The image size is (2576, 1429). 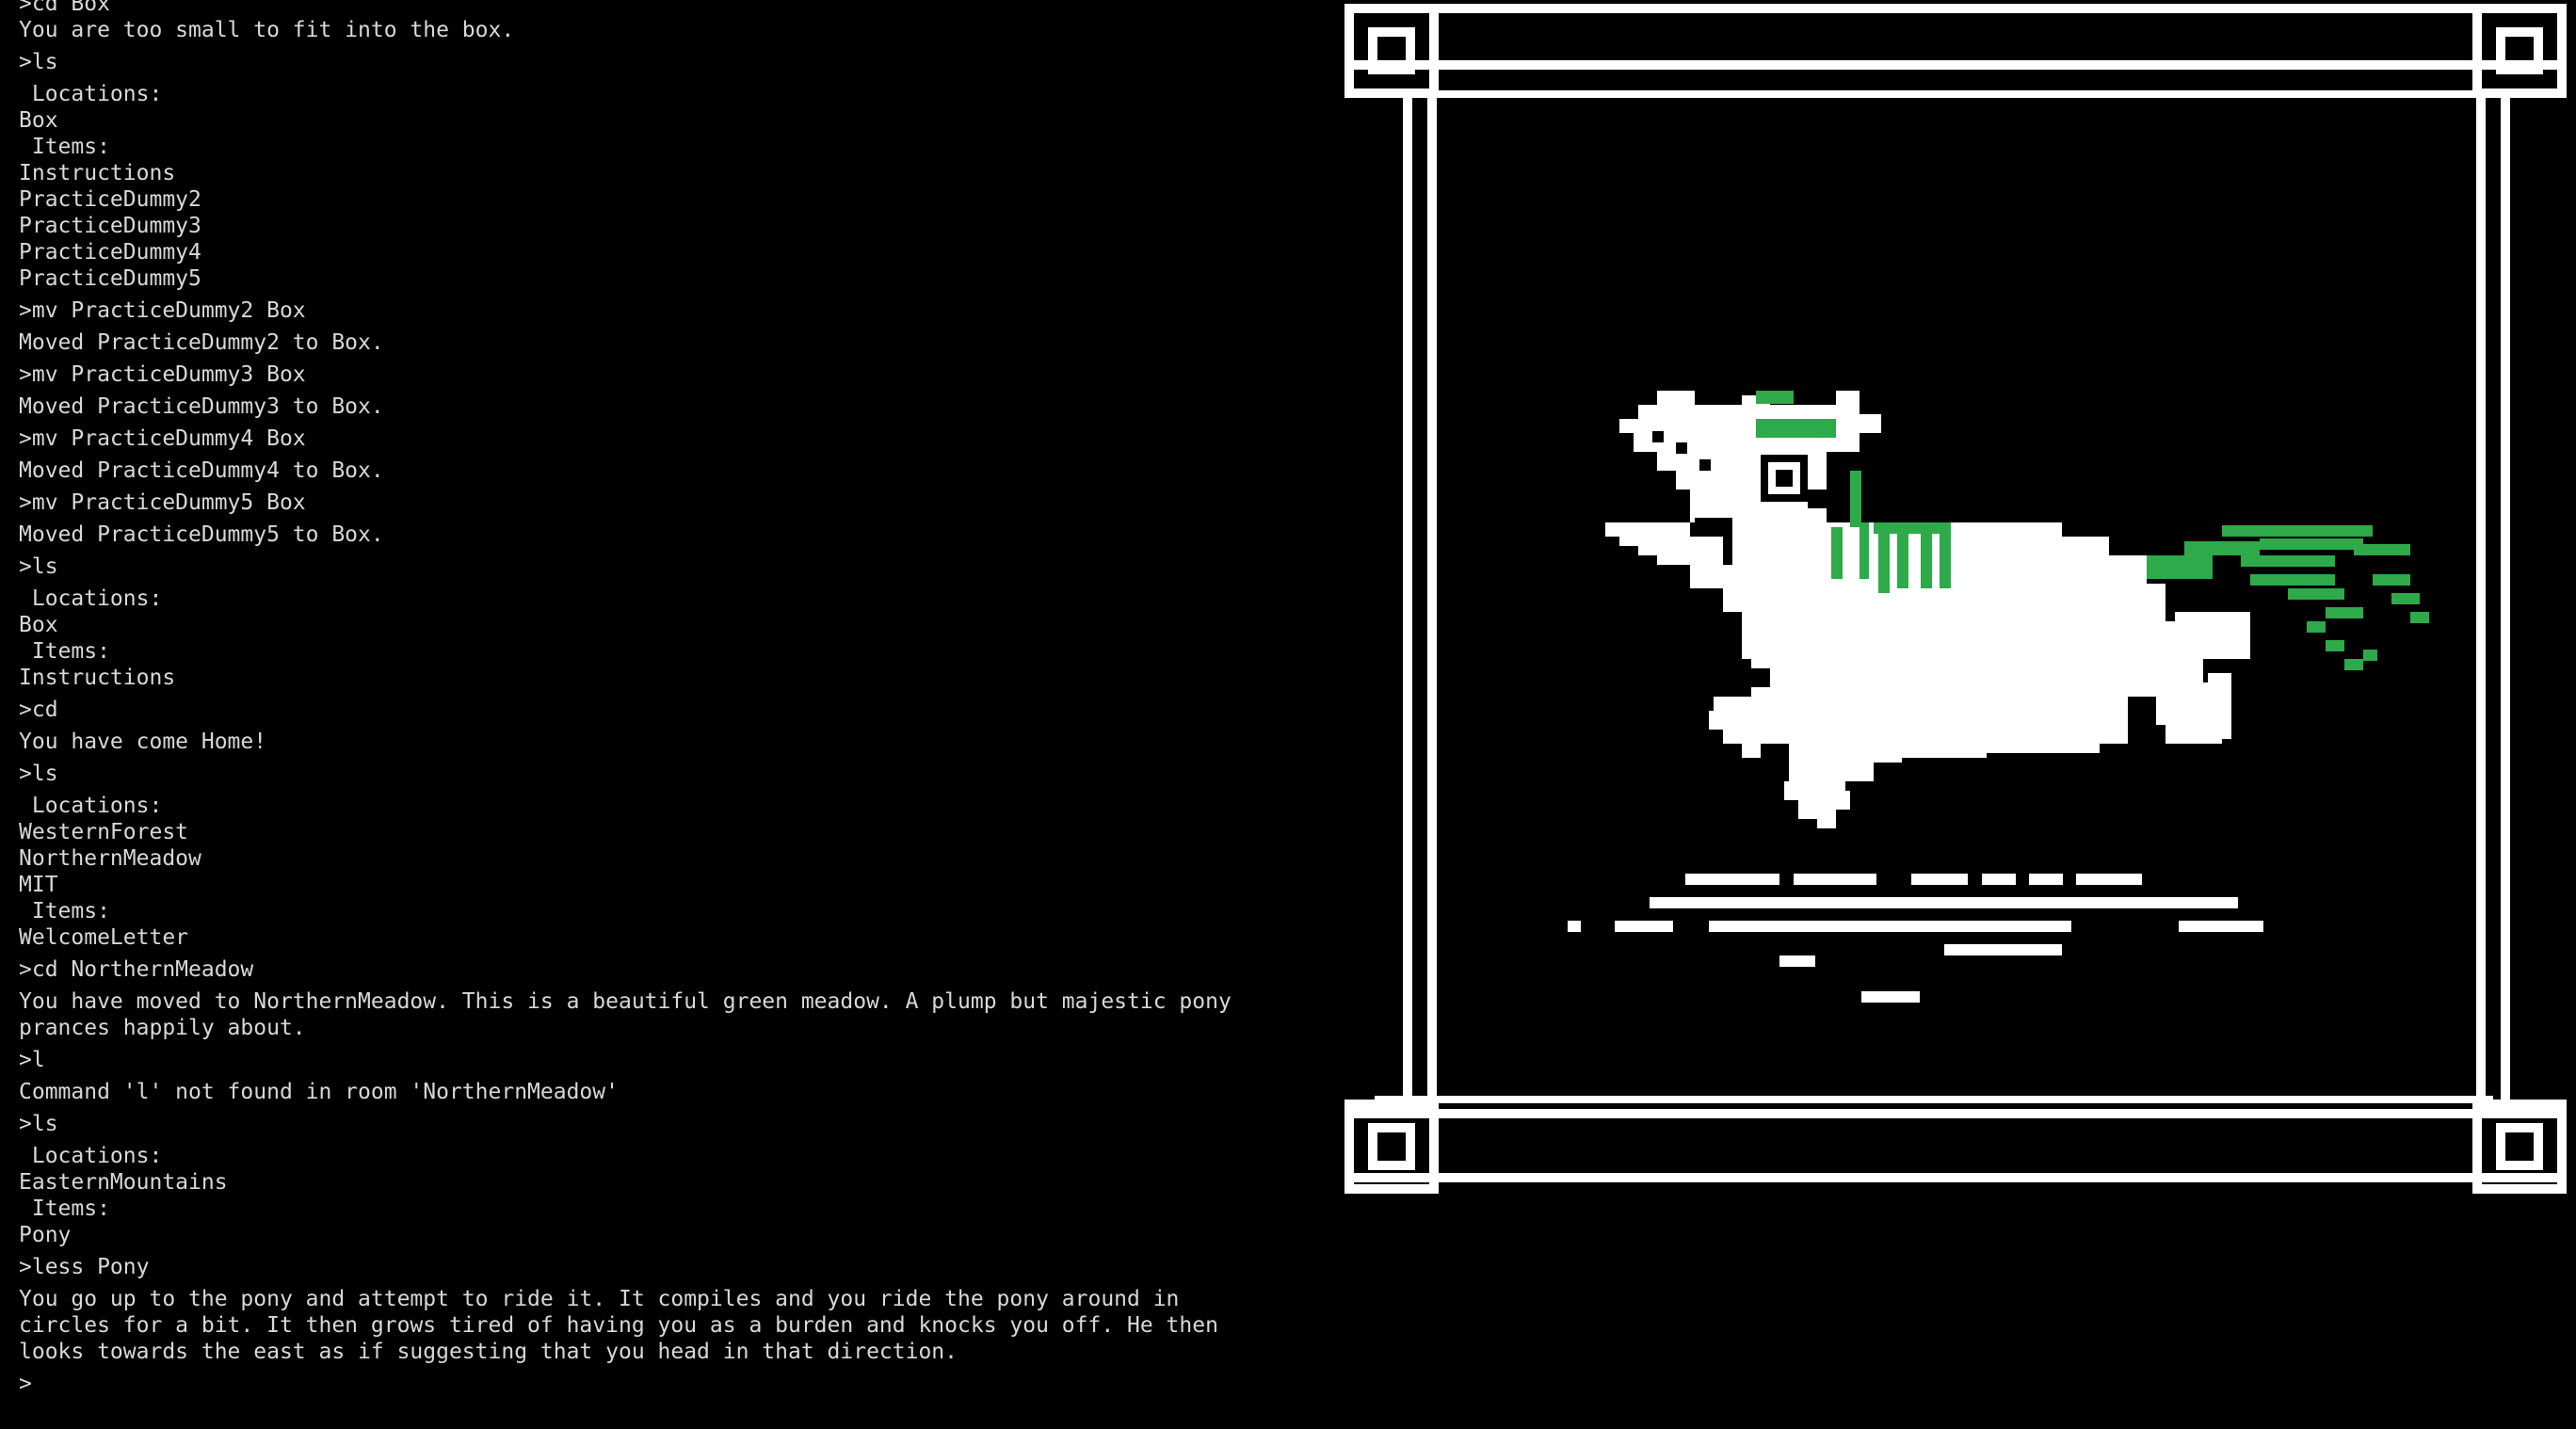 I want to click on output-line: You have come Home!, so click(x=143, y=742).